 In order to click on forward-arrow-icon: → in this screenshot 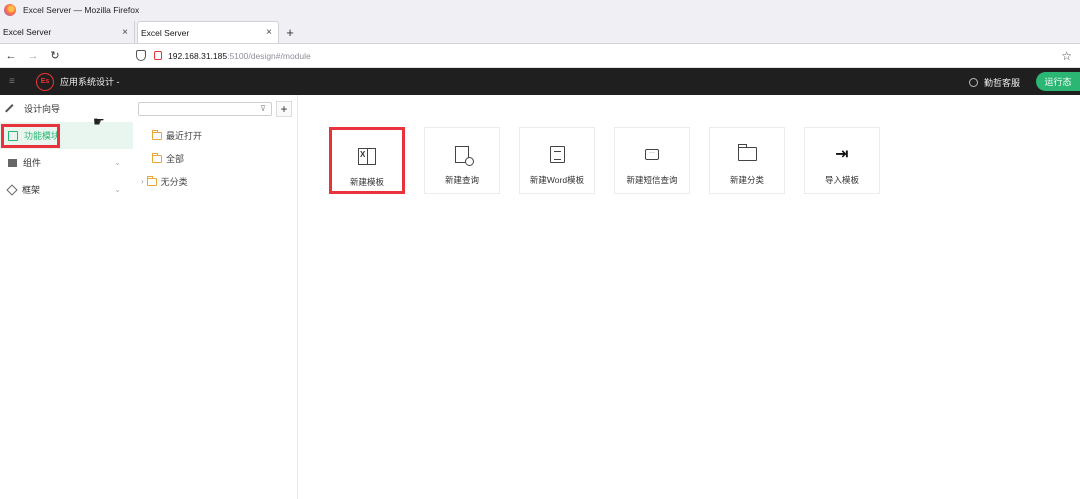, I will do `click(33, 56)`.